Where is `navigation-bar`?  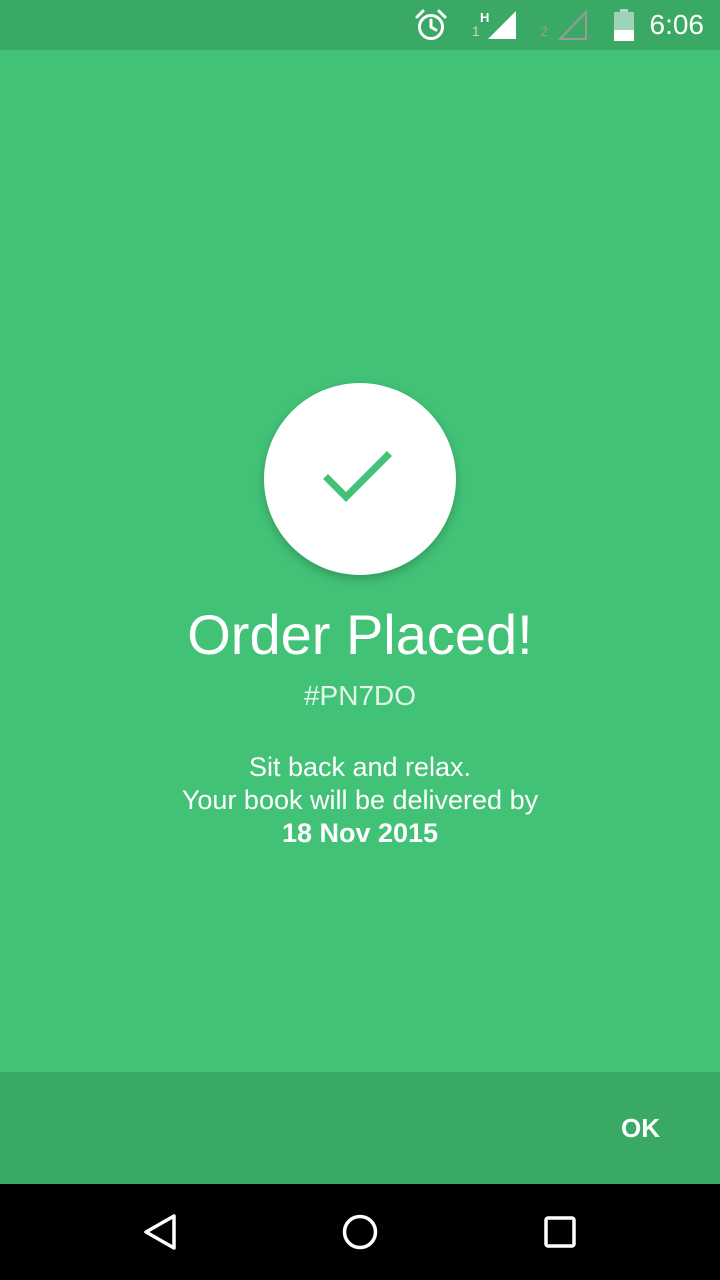
navigation-bar is located at coordinates (360, 1232).